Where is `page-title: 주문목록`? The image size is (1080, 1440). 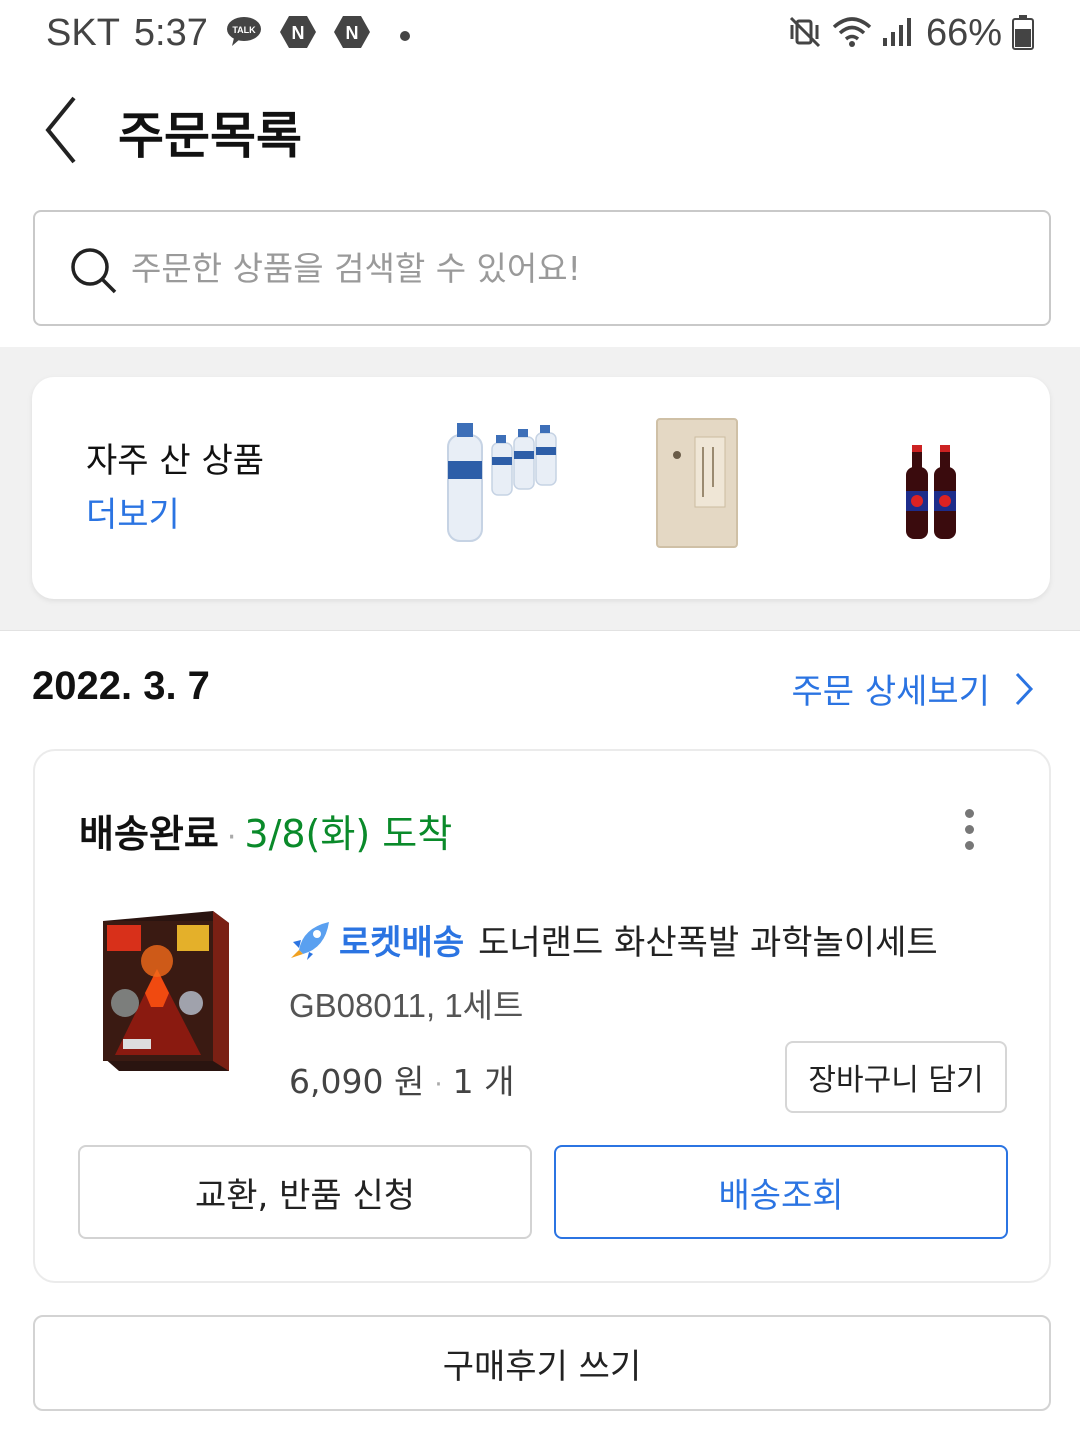
page-title: 주문목록 is located at coordinates (210, 136).